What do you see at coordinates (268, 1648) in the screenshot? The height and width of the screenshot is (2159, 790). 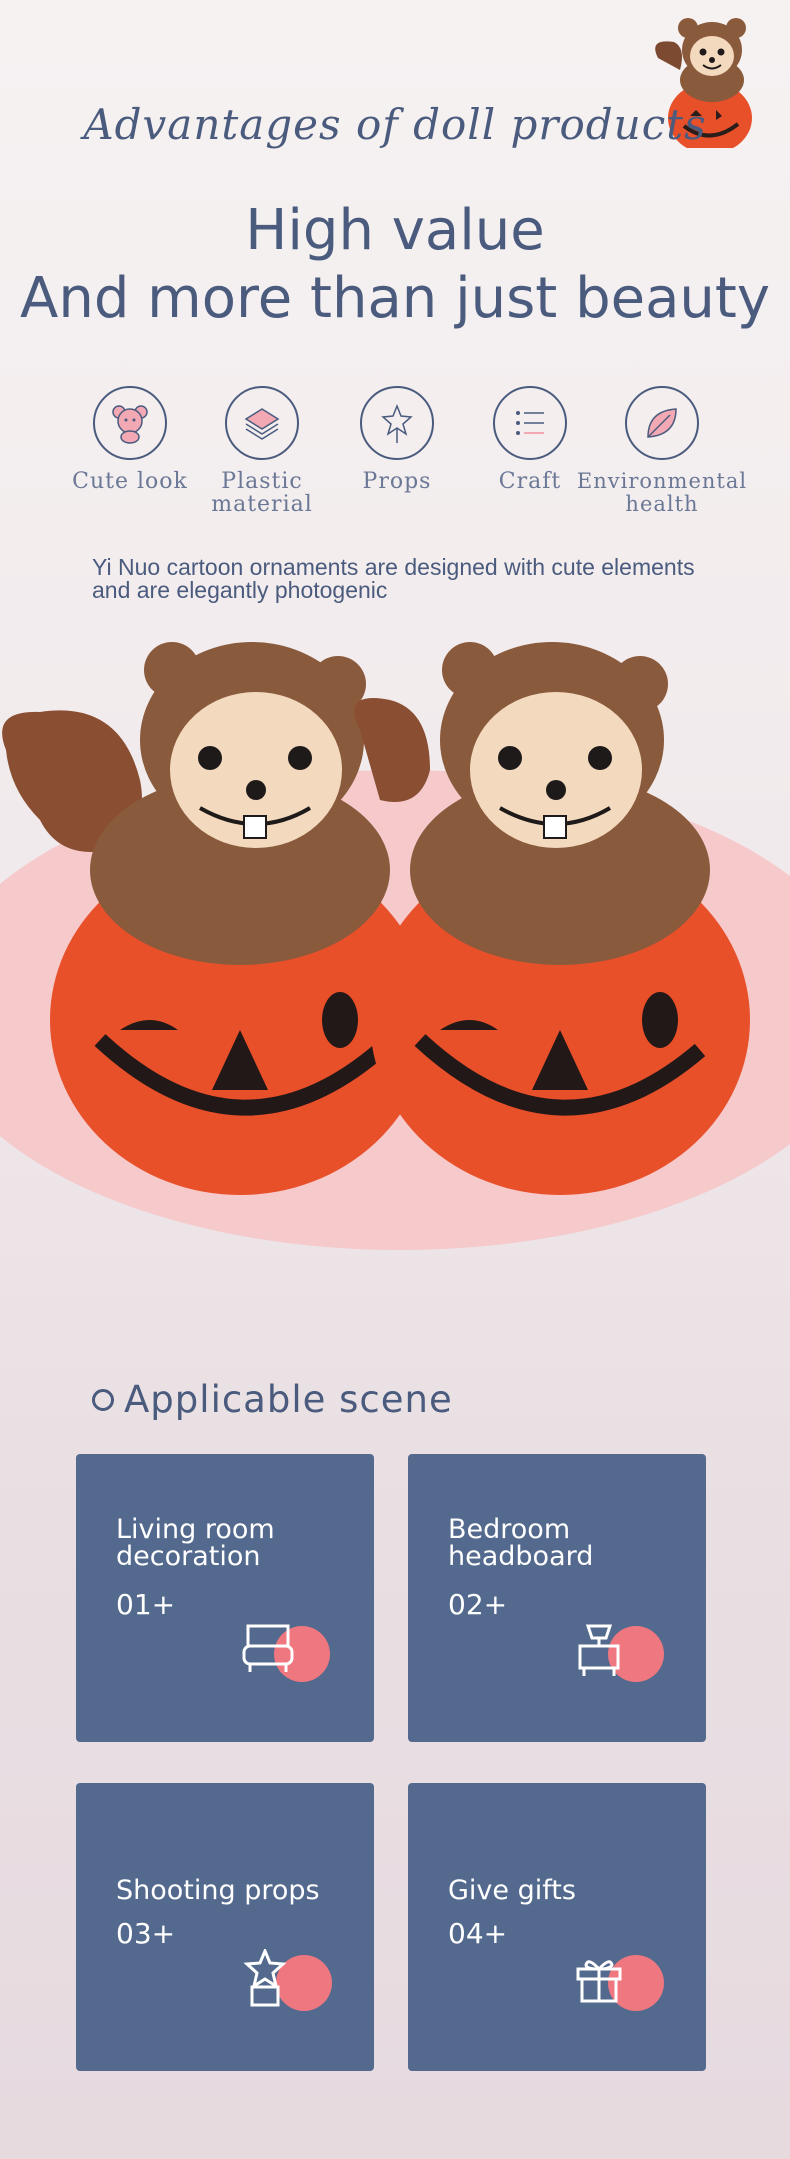 I see `sofa-icon` at bounding box center [268, 1648].